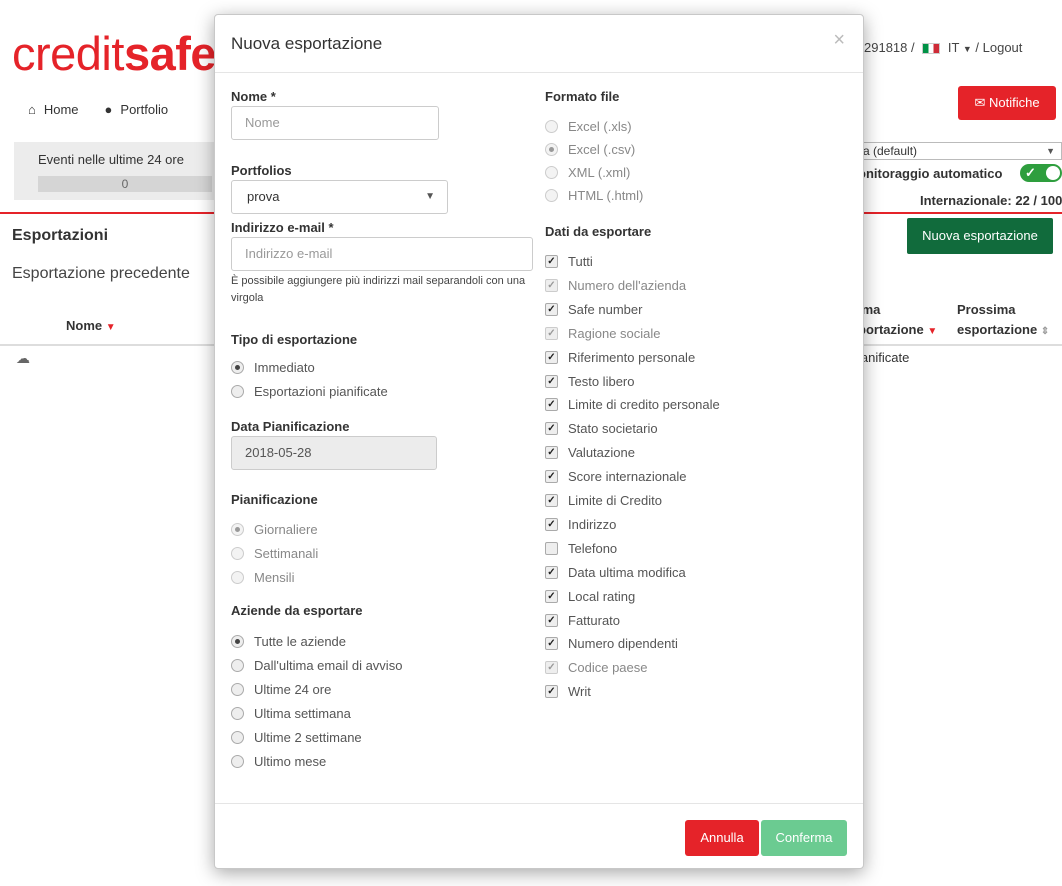 Image resolution: width=1062 pixels, height=886 pixels. I want to click on radio-ultima-settimana: Ultima settimana, so click(291, 713).